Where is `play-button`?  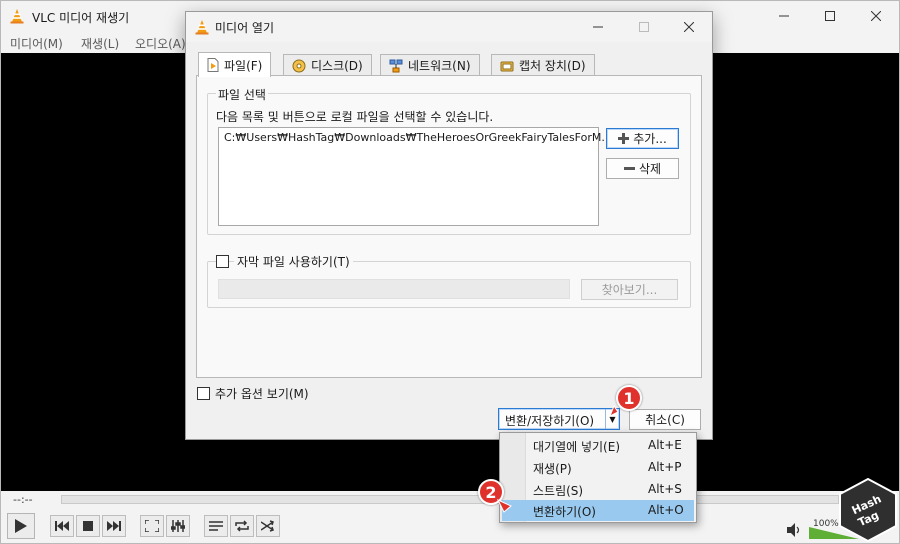
play-button is located at coordinates (21, 526).